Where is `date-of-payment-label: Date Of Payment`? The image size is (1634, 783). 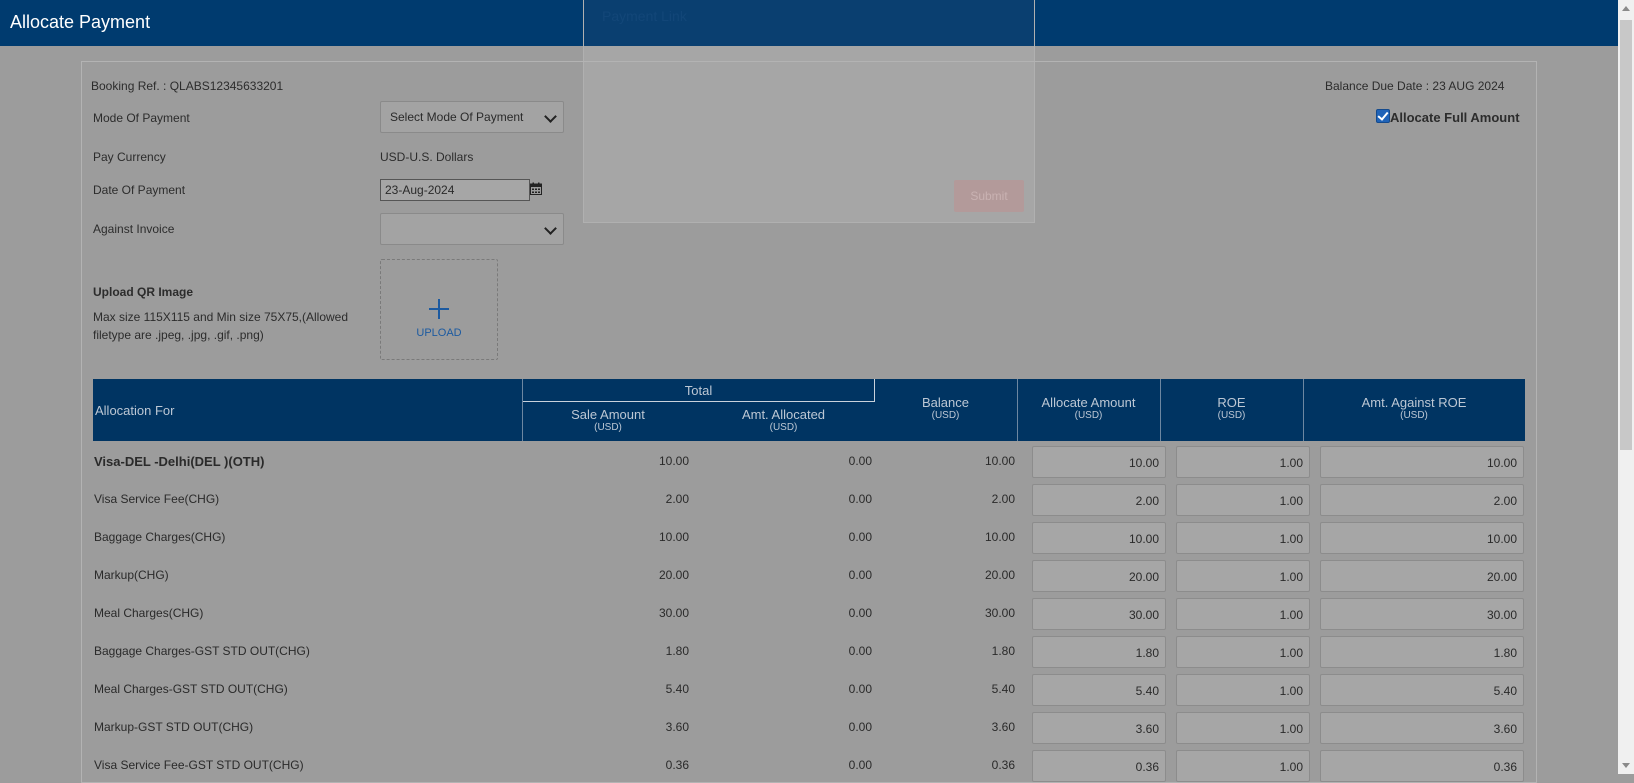 date-of-payment-label: Date Of Payment is located at coordinates (139, 190).